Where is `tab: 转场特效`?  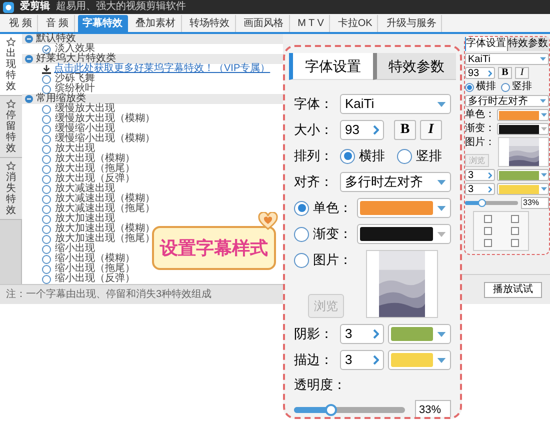 tab: 转场特效 is located at coordinates (210, 23).